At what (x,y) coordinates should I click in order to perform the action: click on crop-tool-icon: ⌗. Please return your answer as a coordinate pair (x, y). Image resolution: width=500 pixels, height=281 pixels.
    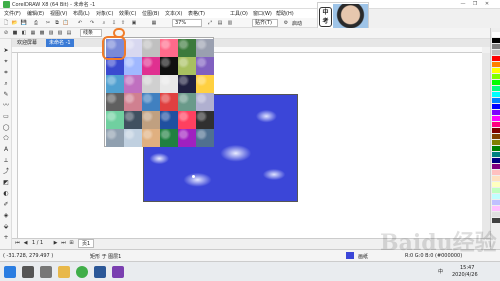
    Looking at the image, I should click on (6, 72).